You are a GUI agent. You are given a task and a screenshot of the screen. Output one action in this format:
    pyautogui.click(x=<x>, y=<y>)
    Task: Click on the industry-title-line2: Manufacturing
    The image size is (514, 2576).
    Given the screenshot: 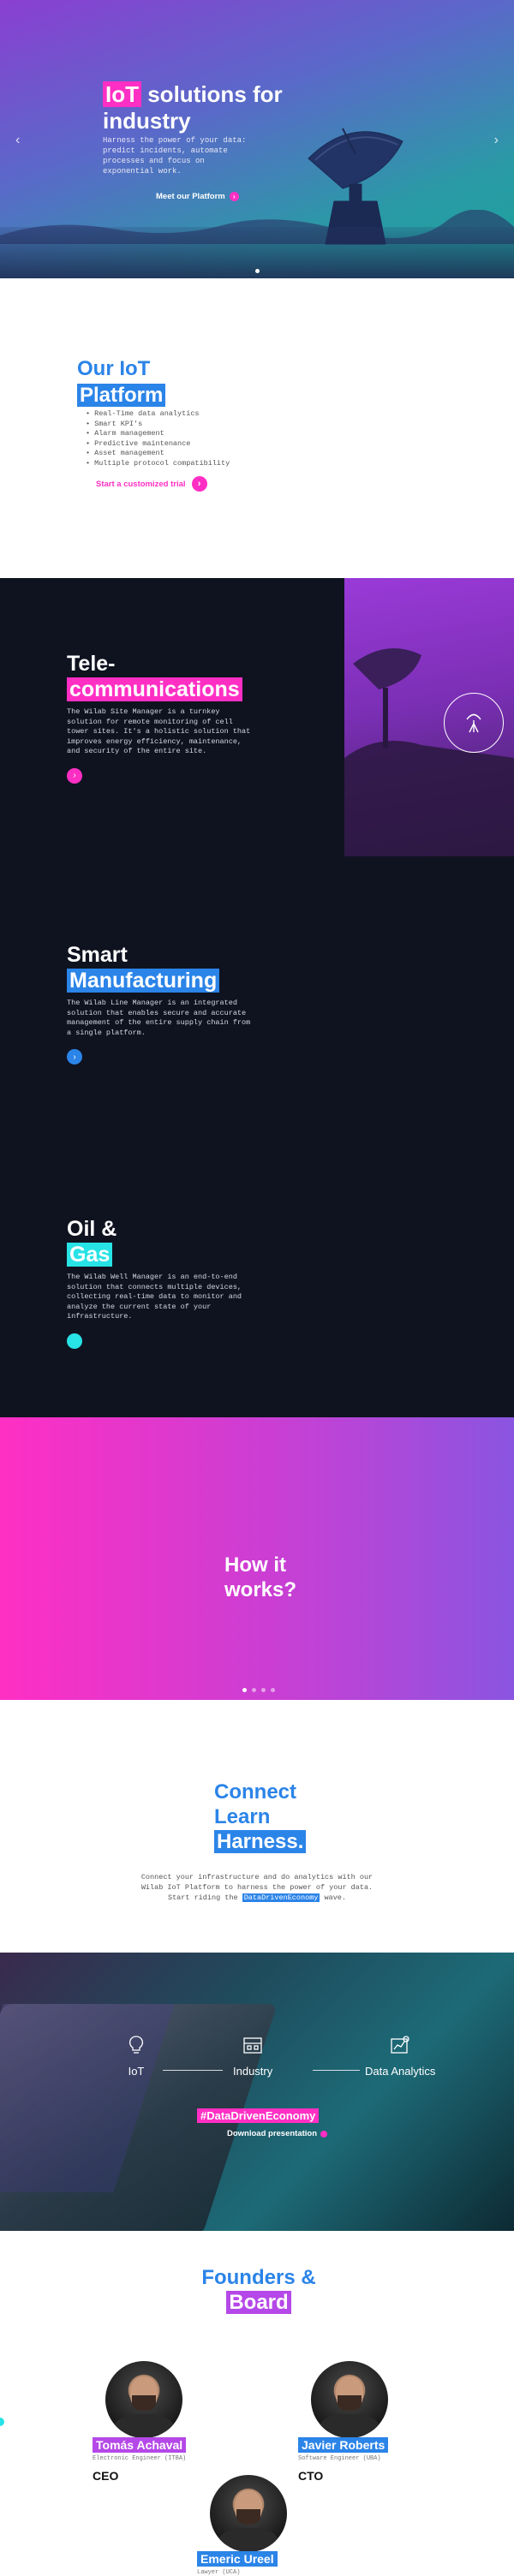 What is the action you would take?
    pyautogui.click(x=143, y=981)
    